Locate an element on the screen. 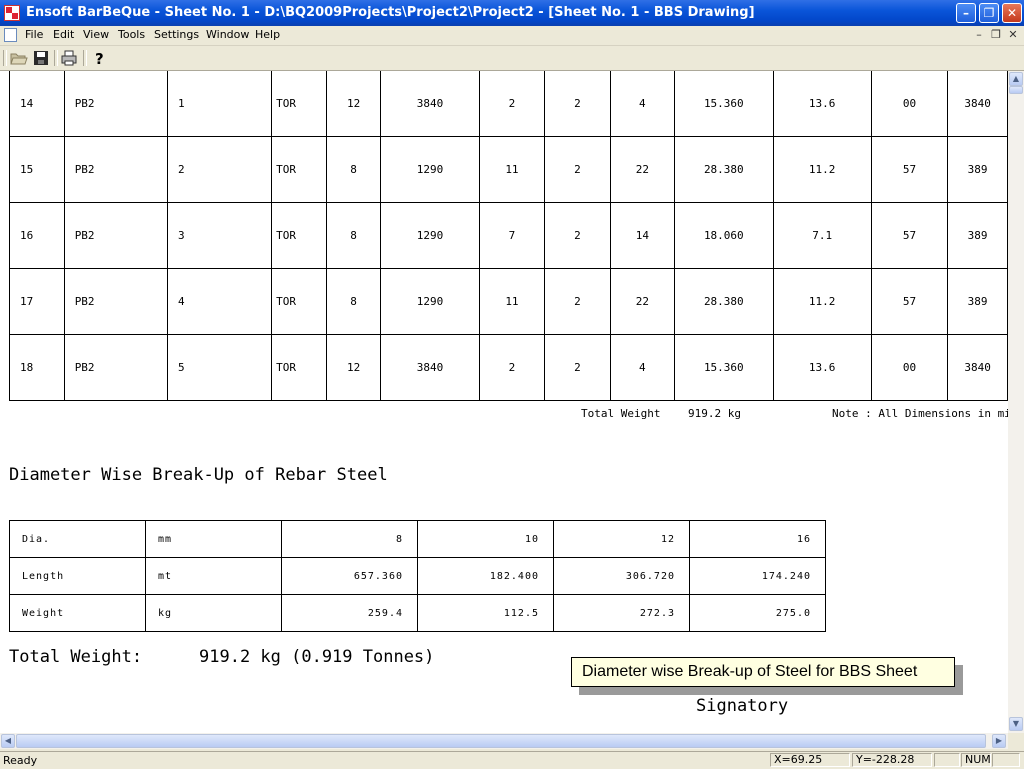  bbs-row: 15 PB2 2 TOR 8 1290 11 2 22 28.380 11.2 57 389 is located at coordinates (508, 169).